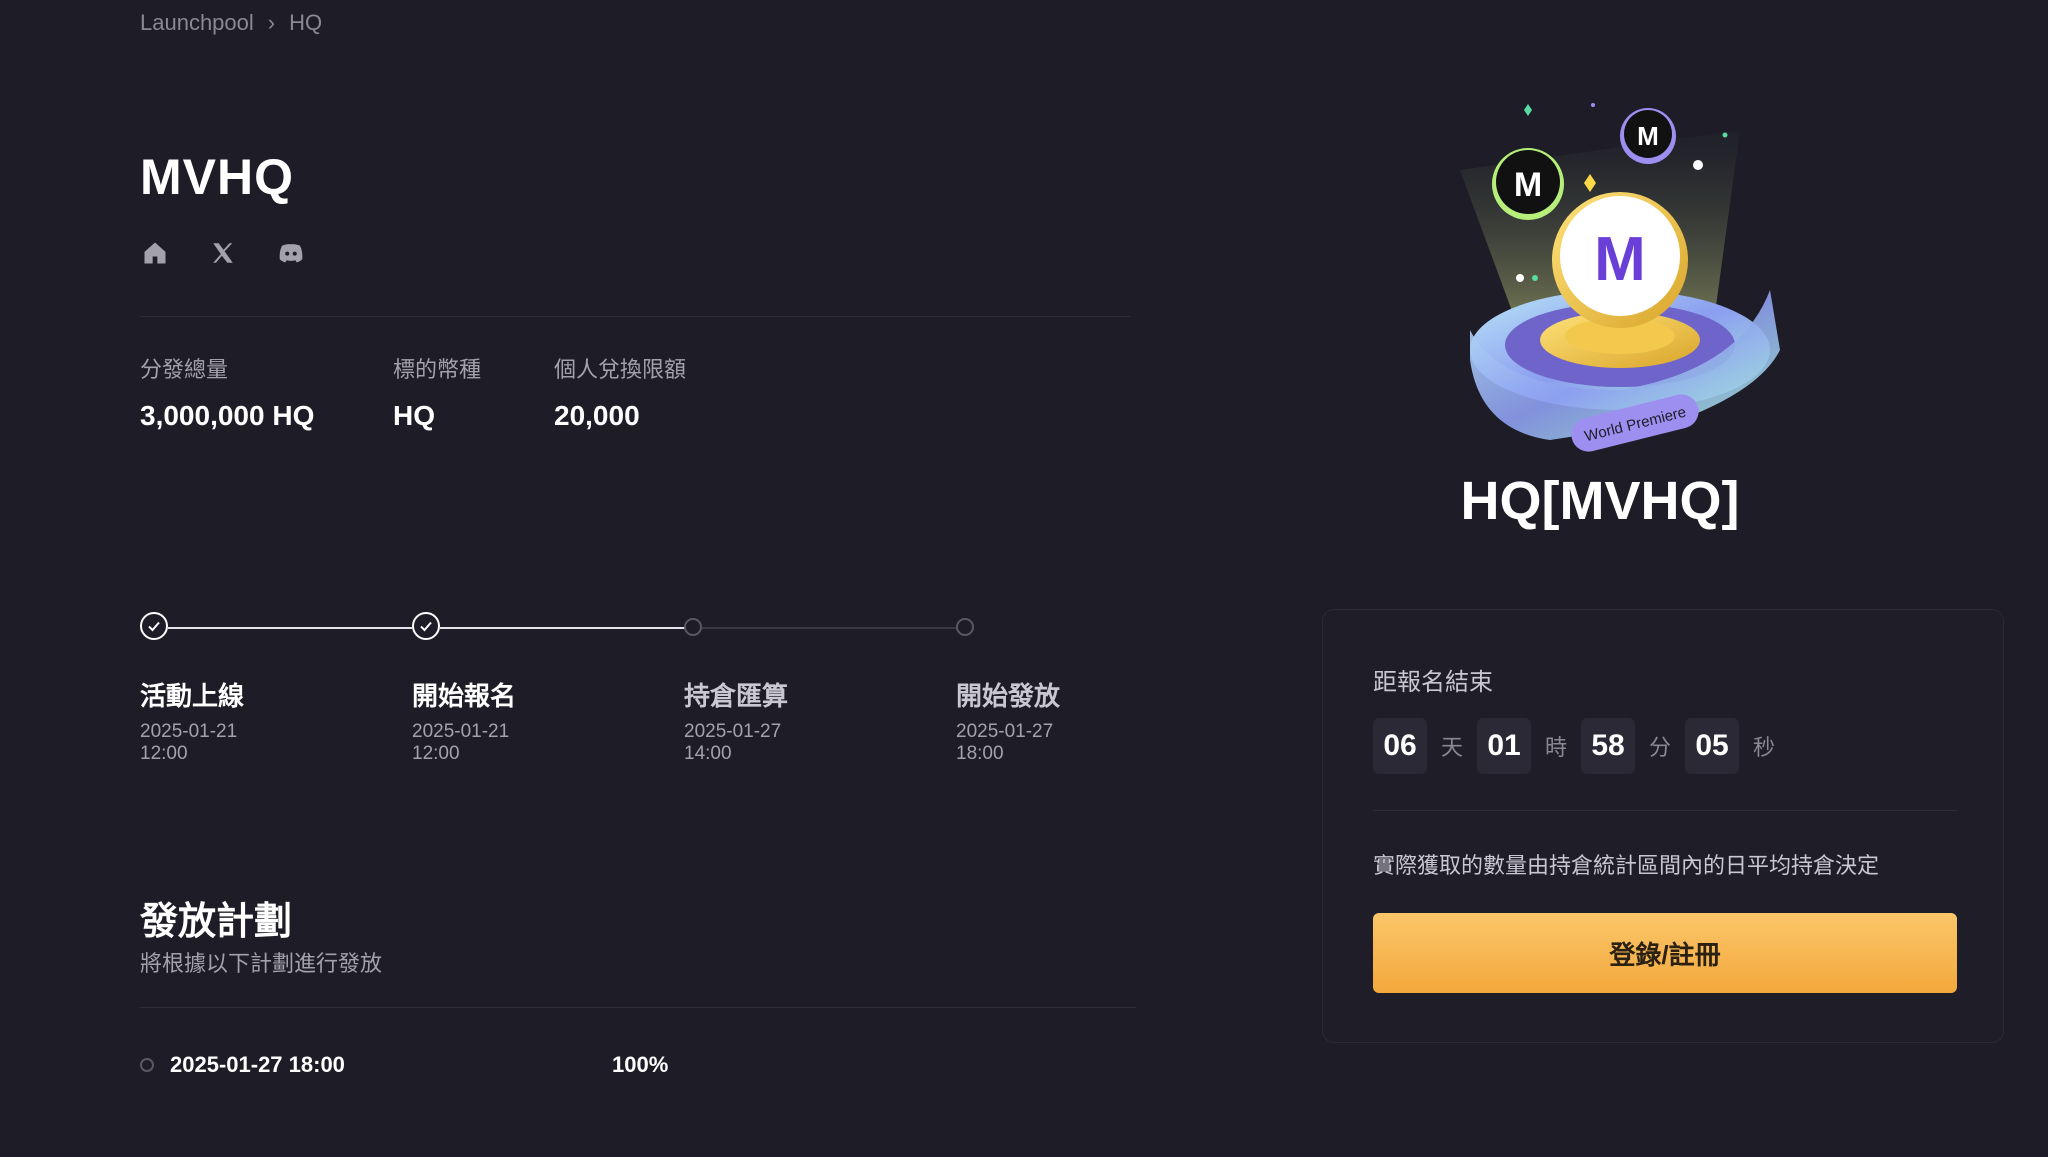 This screenshot has height=1157, width=2048. What do you see at coordinates (257, 1064) in the screenshot?
I see `plan-row-datetime: 2025-01-27 18:00` at bounding box center [257, 1064].